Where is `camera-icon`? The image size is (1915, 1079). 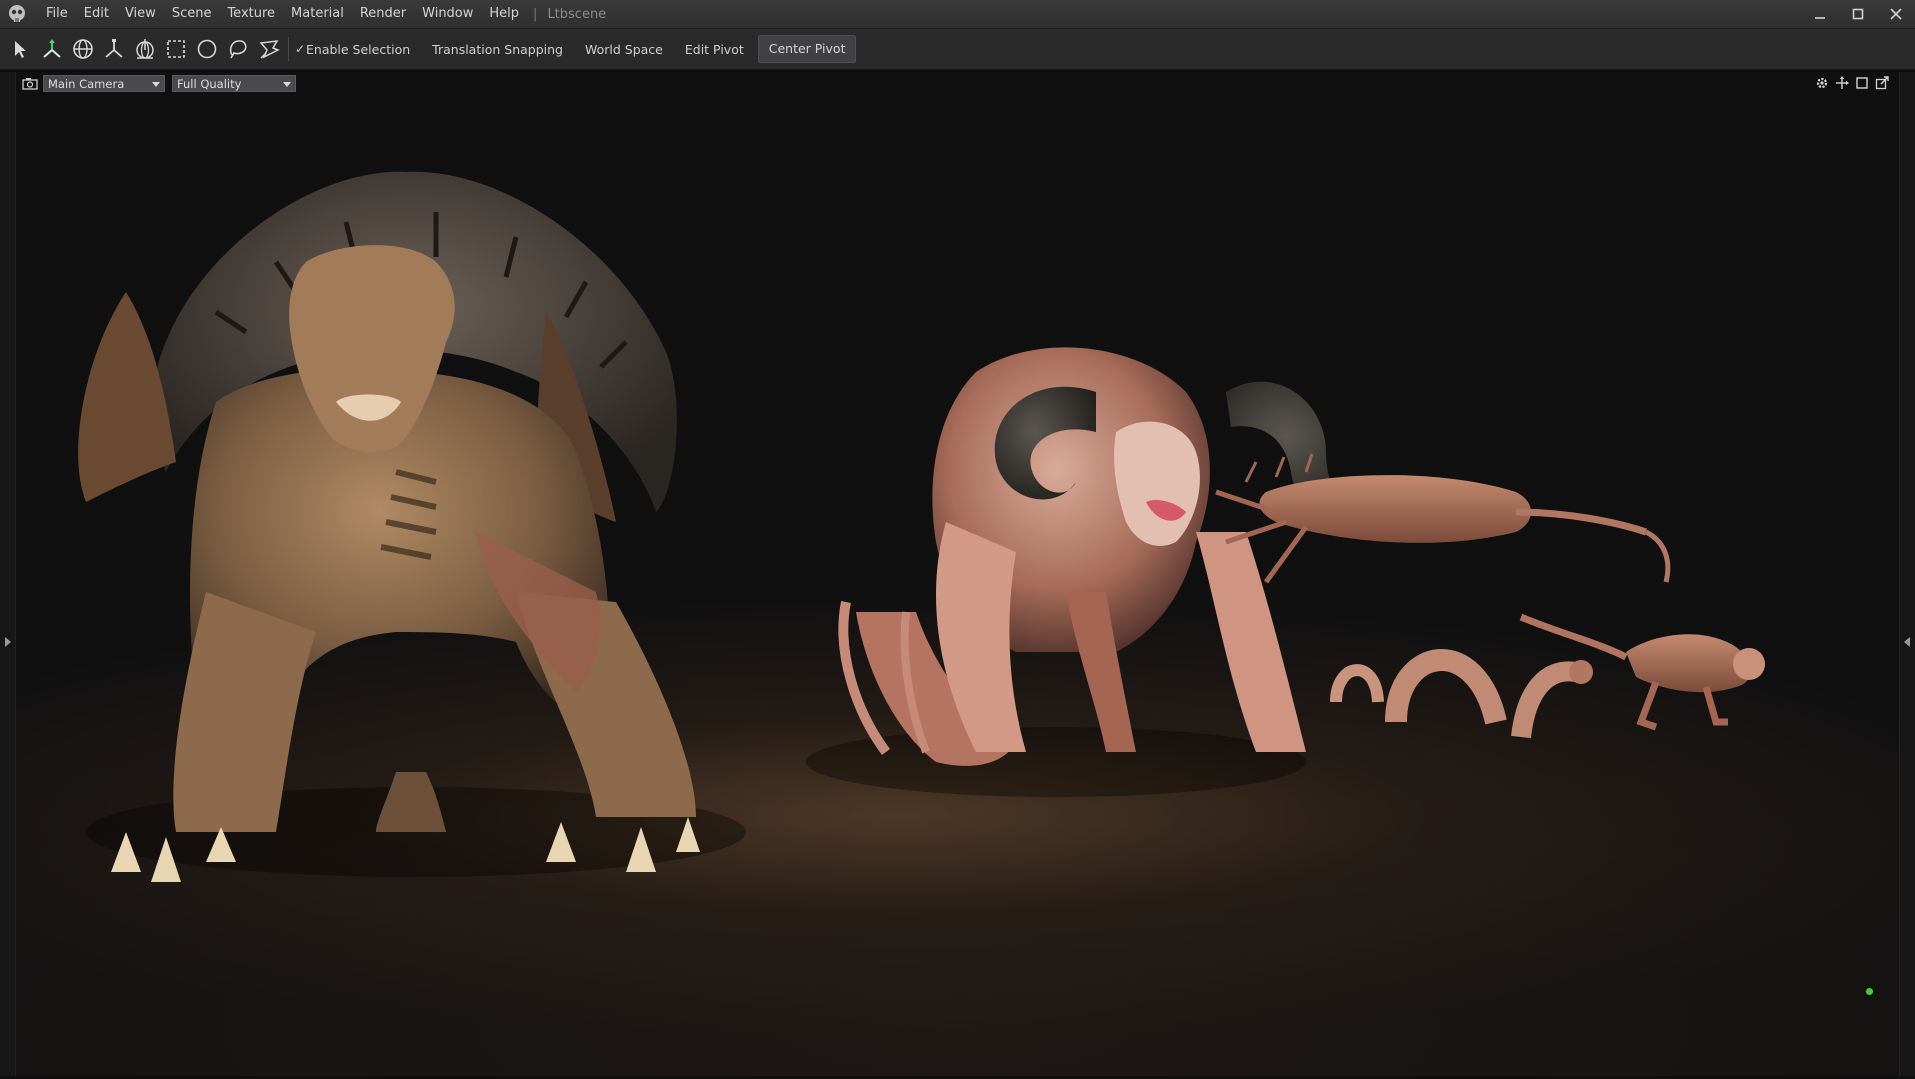 camera-icon is located at coordinates (30, 83).